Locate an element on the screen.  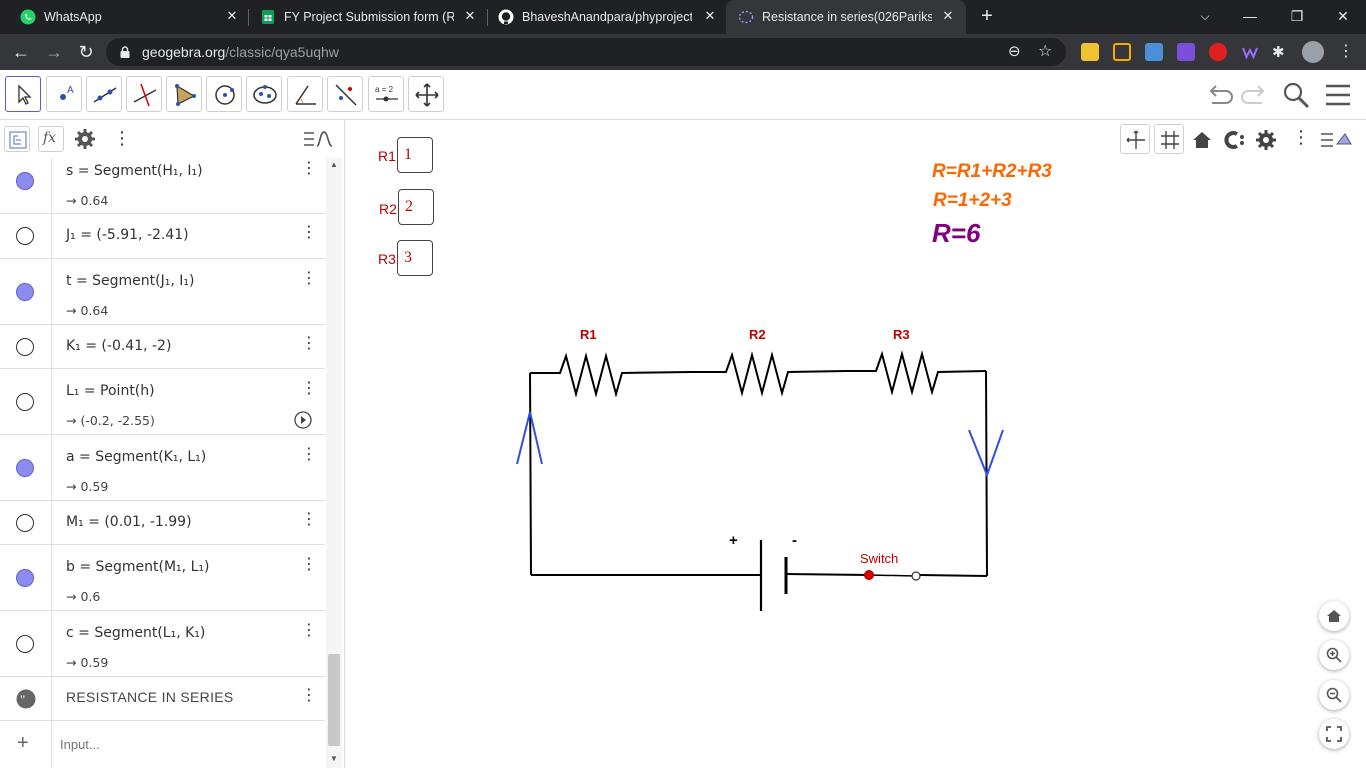
more-menu-icon: ⋮ is located at coordinates (122, 138).